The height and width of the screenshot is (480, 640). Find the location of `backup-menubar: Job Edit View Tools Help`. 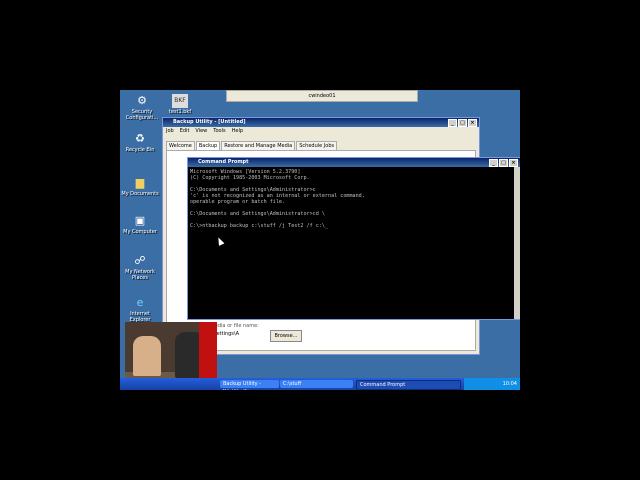

backup-menubar: Job Edit View Tools Help is located at coordinates (321, 131).